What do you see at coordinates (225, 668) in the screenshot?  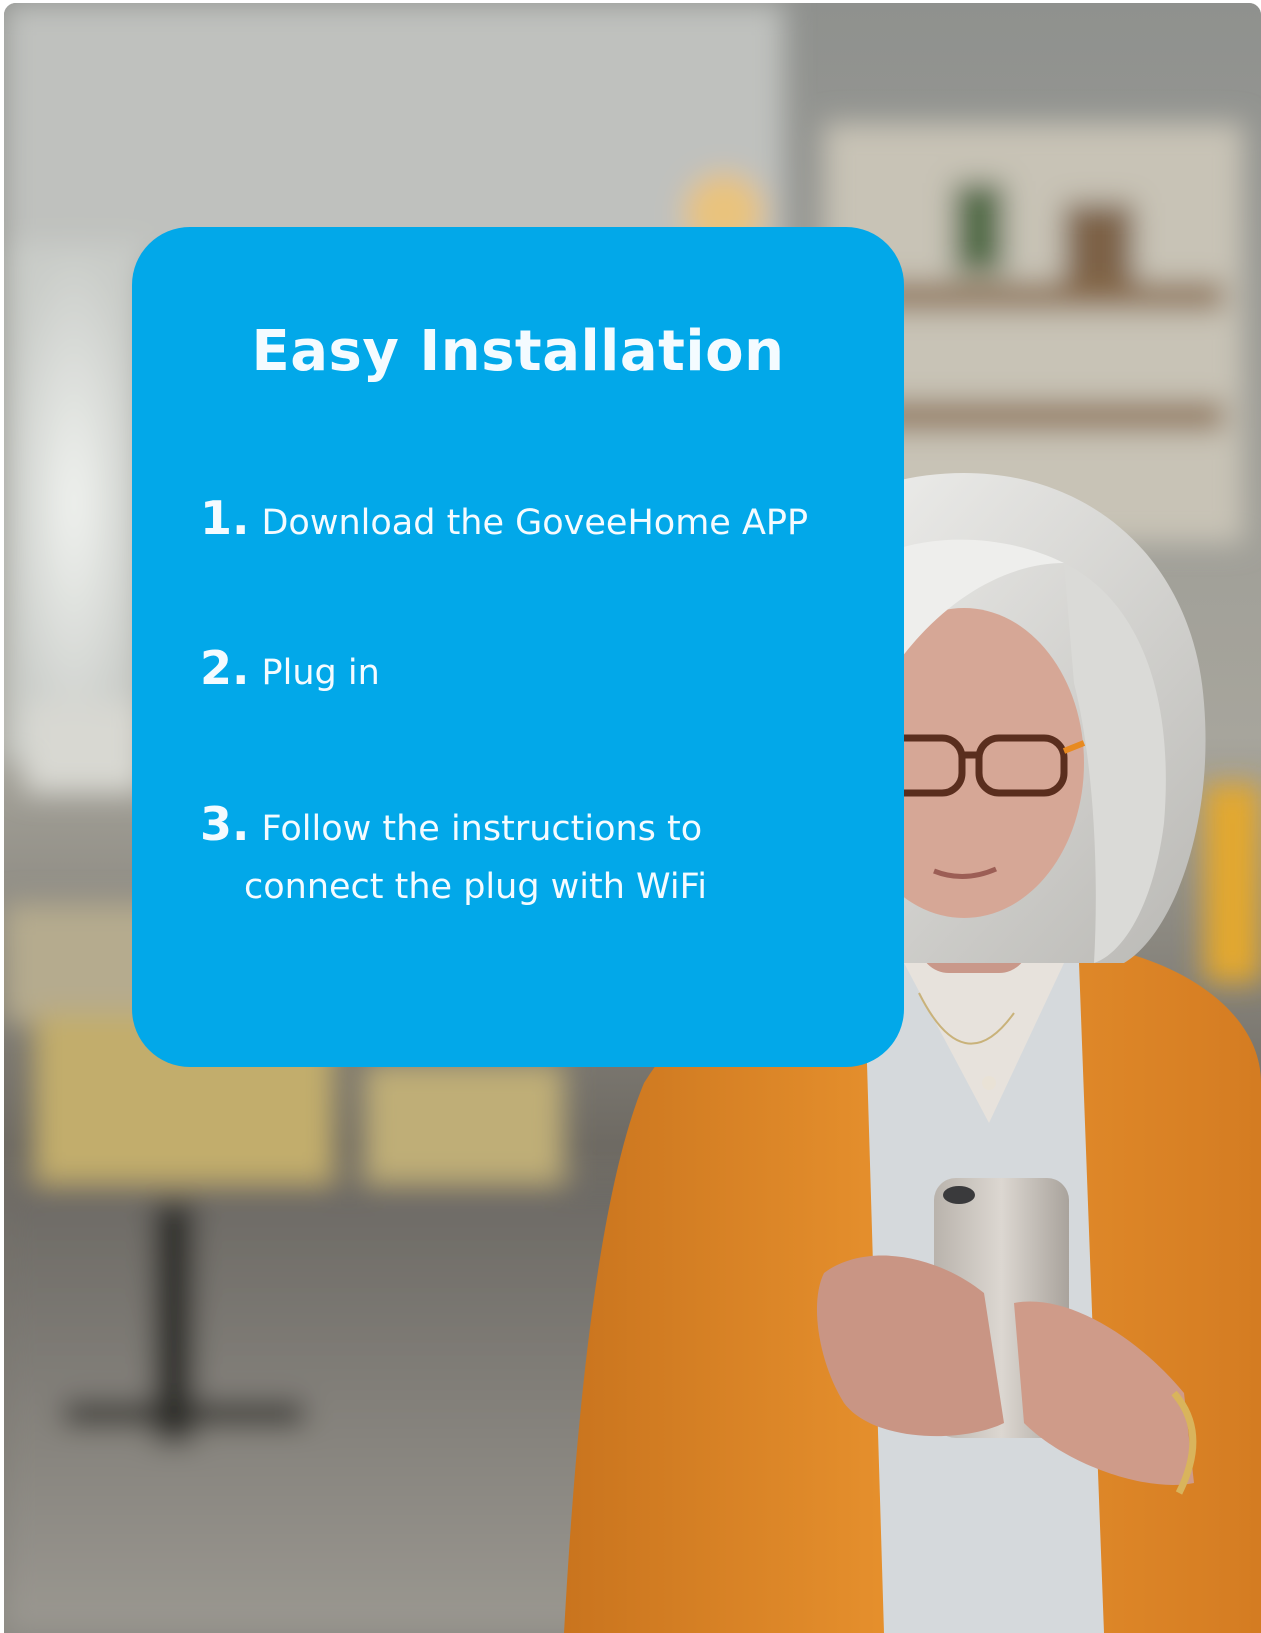 I see `step-number: 2.` at bounding box center [225, 668].